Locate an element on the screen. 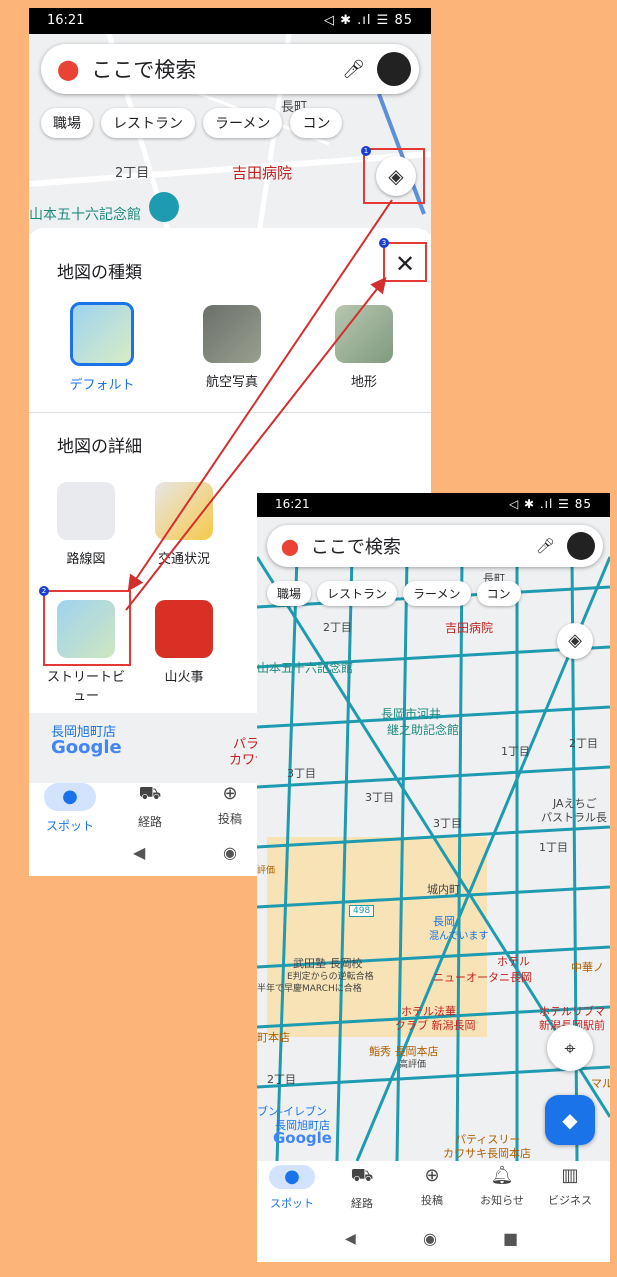  m2-label-17: 混んでいます is located at coordinates (459, 936).